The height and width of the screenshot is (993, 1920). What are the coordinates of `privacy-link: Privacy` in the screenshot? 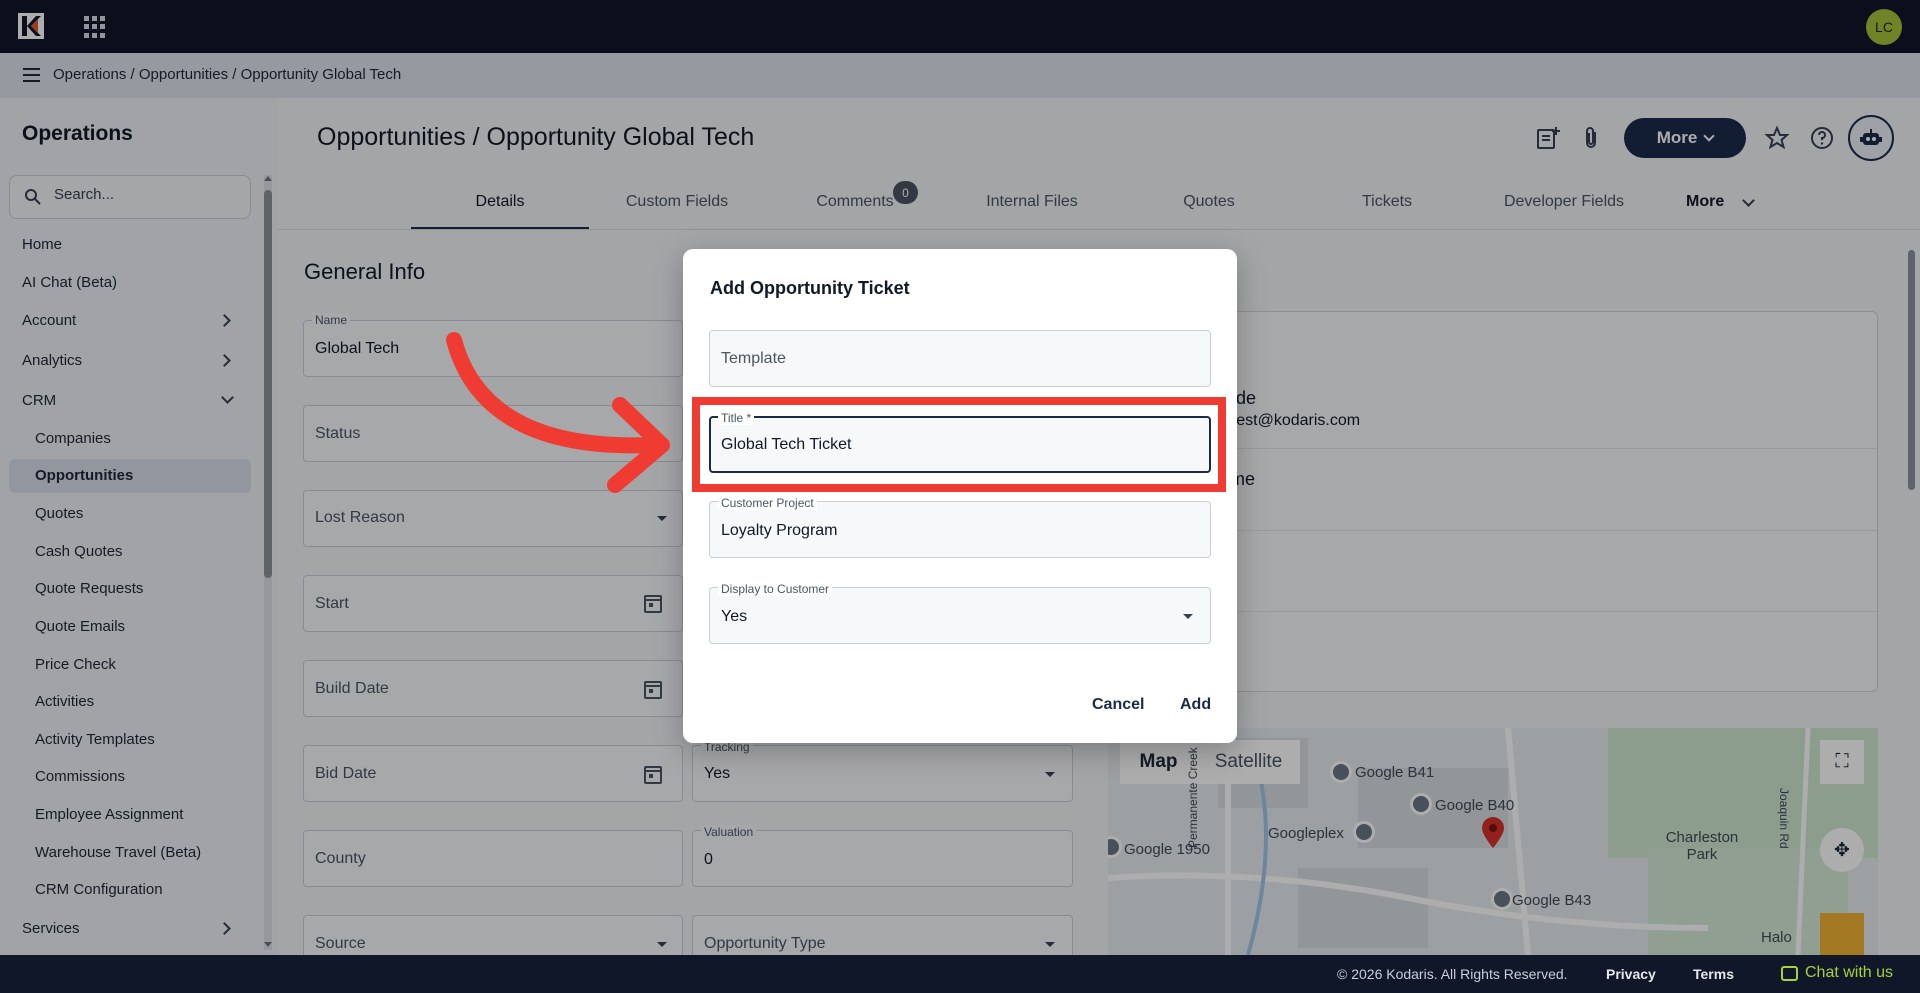 It's located at (1631, 974).